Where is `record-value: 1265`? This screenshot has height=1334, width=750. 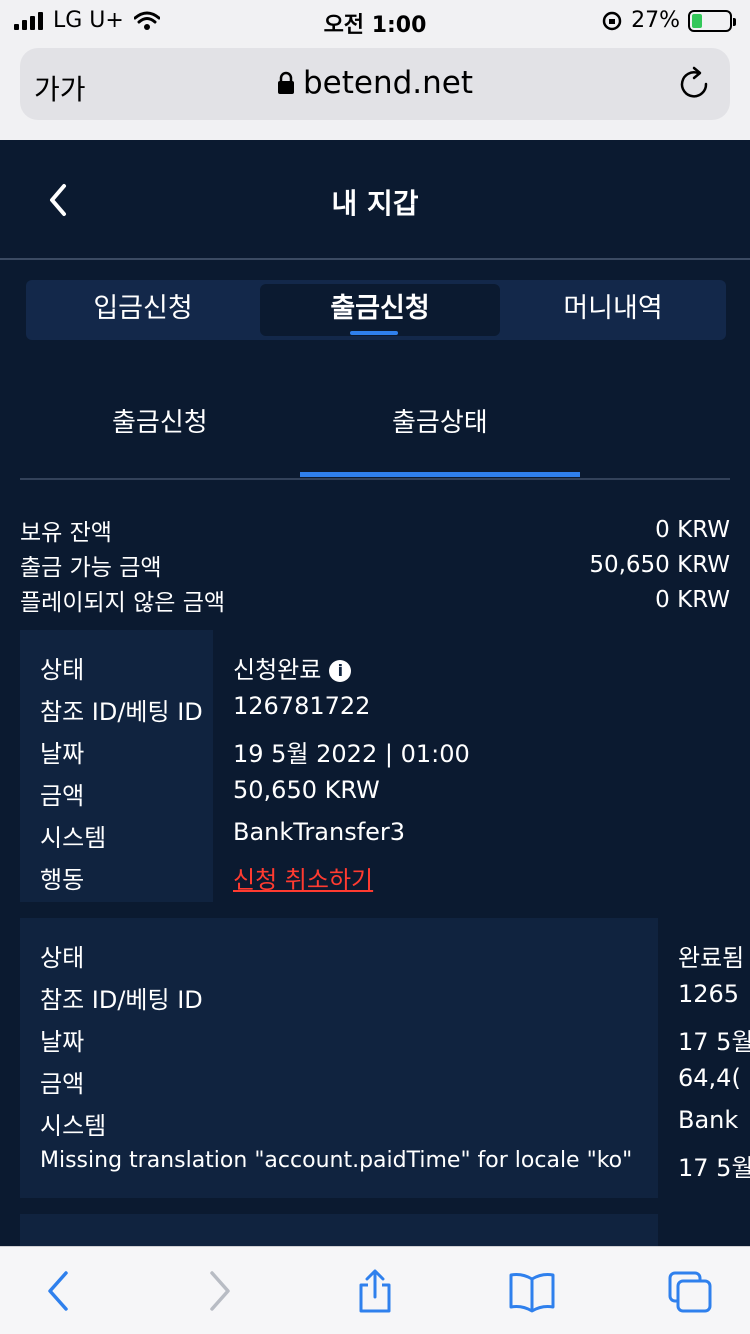
record-value: 1265 is located at coordinates (709, 994).